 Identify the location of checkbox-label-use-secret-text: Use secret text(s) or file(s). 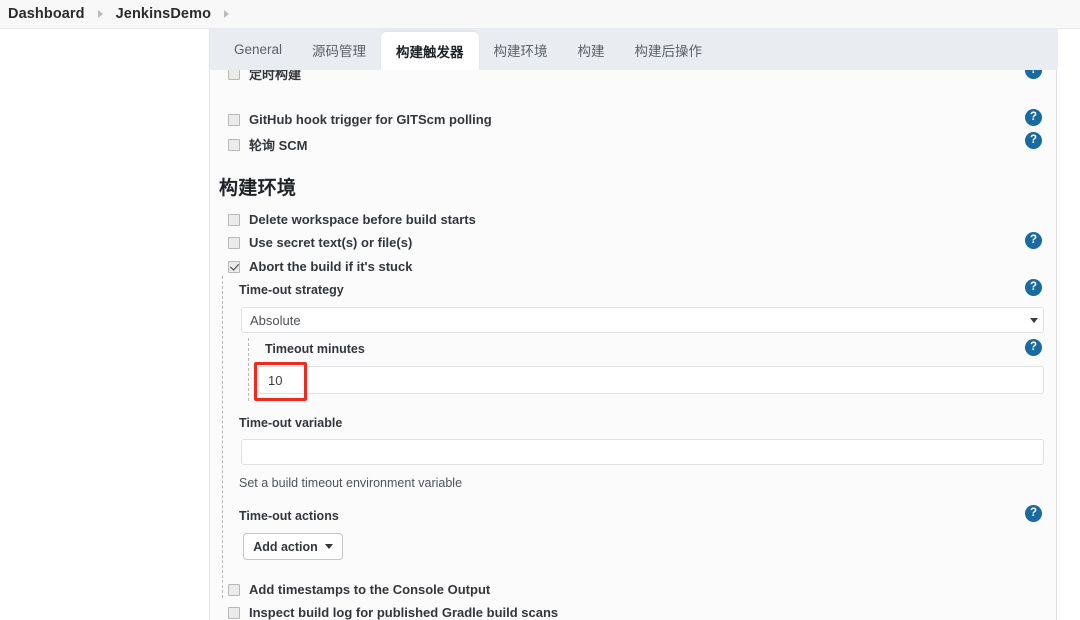
(331, 242).